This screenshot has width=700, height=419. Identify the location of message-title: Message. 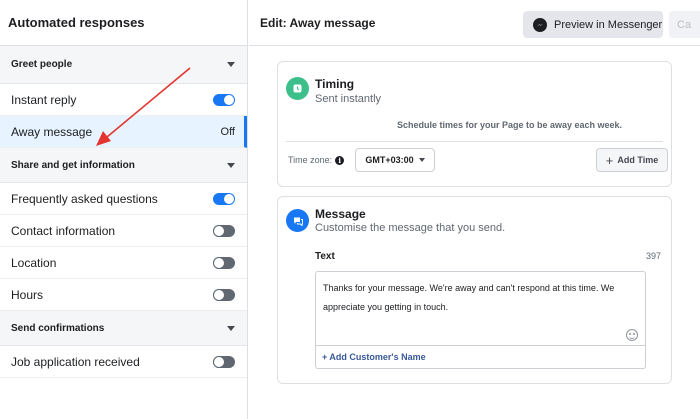
(340, 214).